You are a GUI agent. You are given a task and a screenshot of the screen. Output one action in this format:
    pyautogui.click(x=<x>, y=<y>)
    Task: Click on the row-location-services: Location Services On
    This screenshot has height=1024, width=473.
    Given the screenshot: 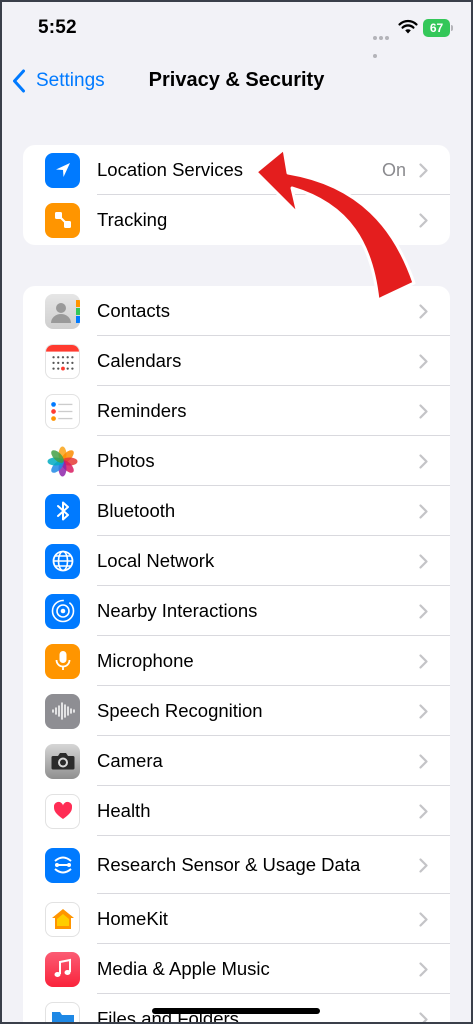 What is the action you would take?
    pyautogui.click(x=236, y=170)
    